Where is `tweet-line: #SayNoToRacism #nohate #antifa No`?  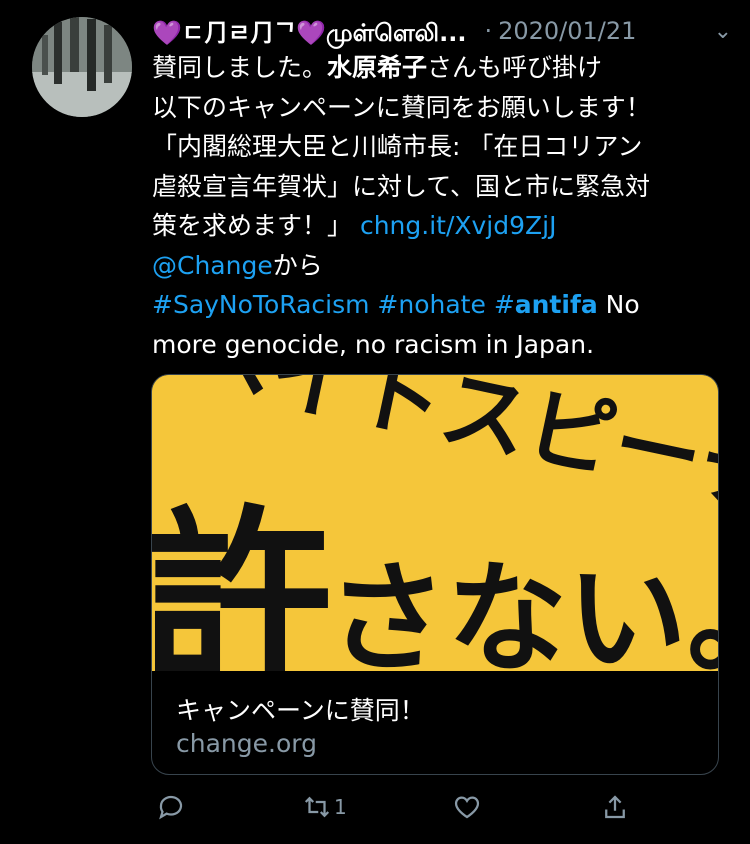 tweet-line: #SayNoToRacism #nohate #antifa No is located at coordinates (442, 305).